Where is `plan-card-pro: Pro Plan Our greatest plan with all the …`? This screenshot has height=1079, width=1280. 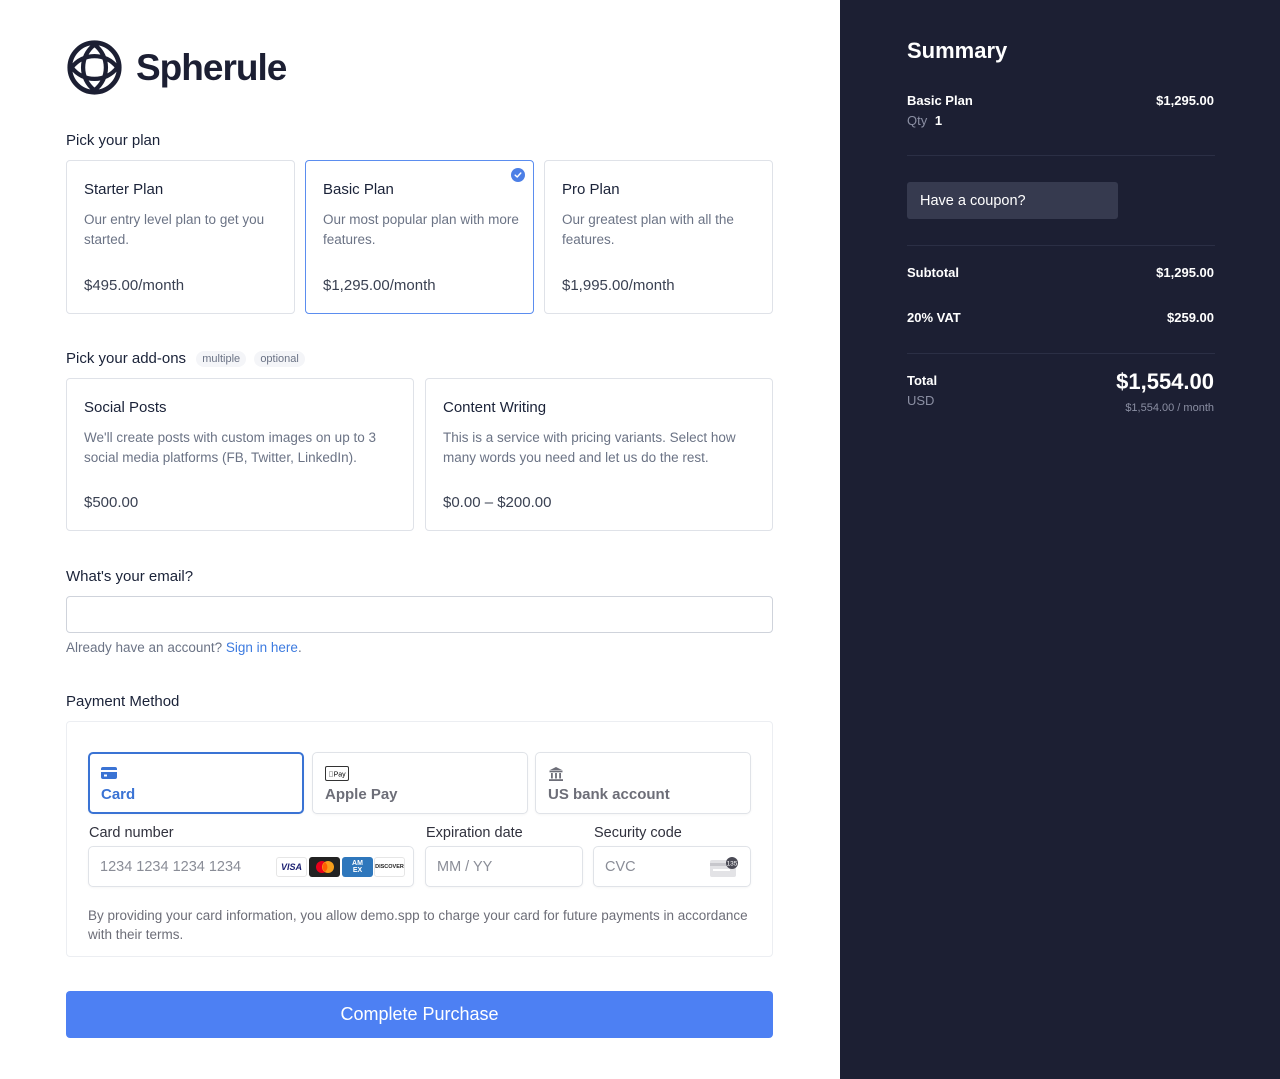 plan-card-pro: Pro Plan Our greatest plan with all the … is located at coordinates (658, 237).